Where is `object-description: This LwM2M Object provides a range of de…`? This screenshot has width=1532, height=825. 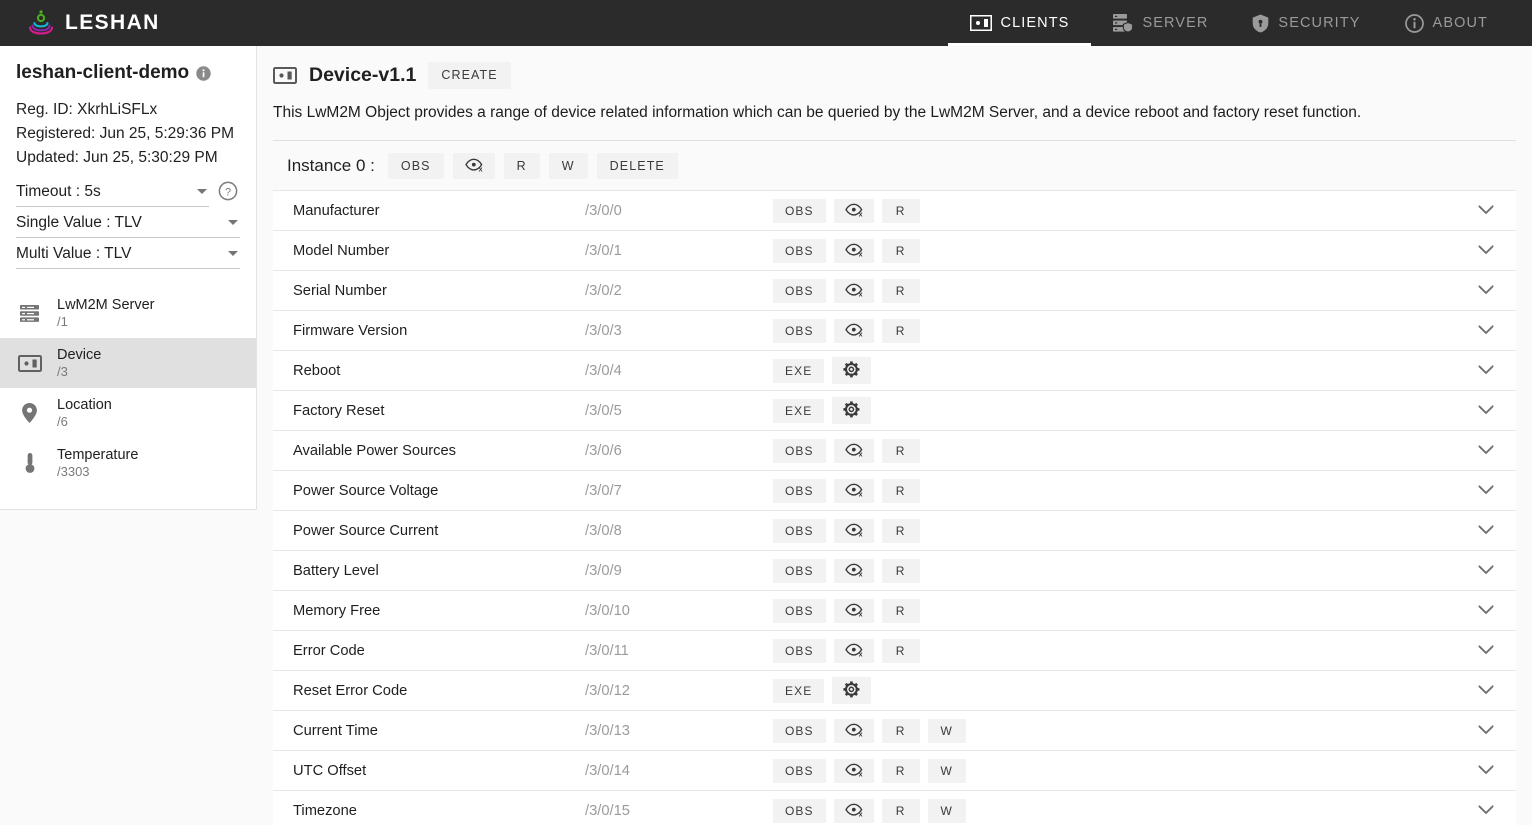
object-description: This LwM2M Object provides a range of de… is located at coordinates (817, 112).